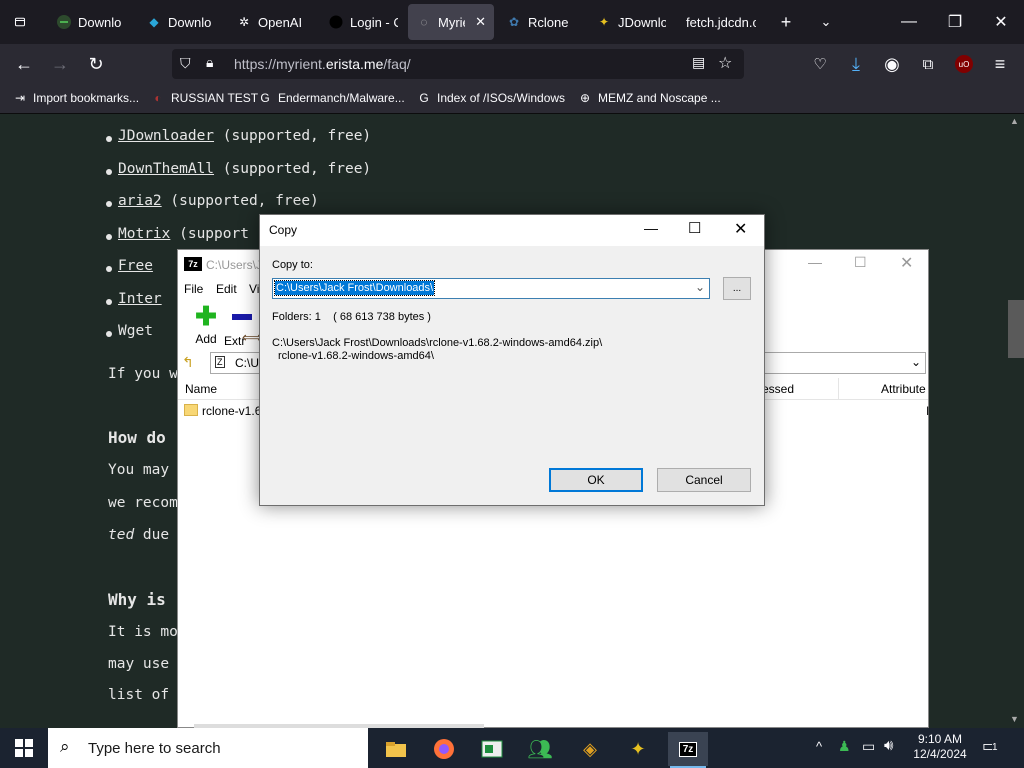 Image resolution: width=1024 pixels, height=768 pixels. What do you see at coordinates (490, 98) in the screenshot?
I see `bookmark-index-isos: G Index of /ISOs/Windows` at bounding box center [490, 98].